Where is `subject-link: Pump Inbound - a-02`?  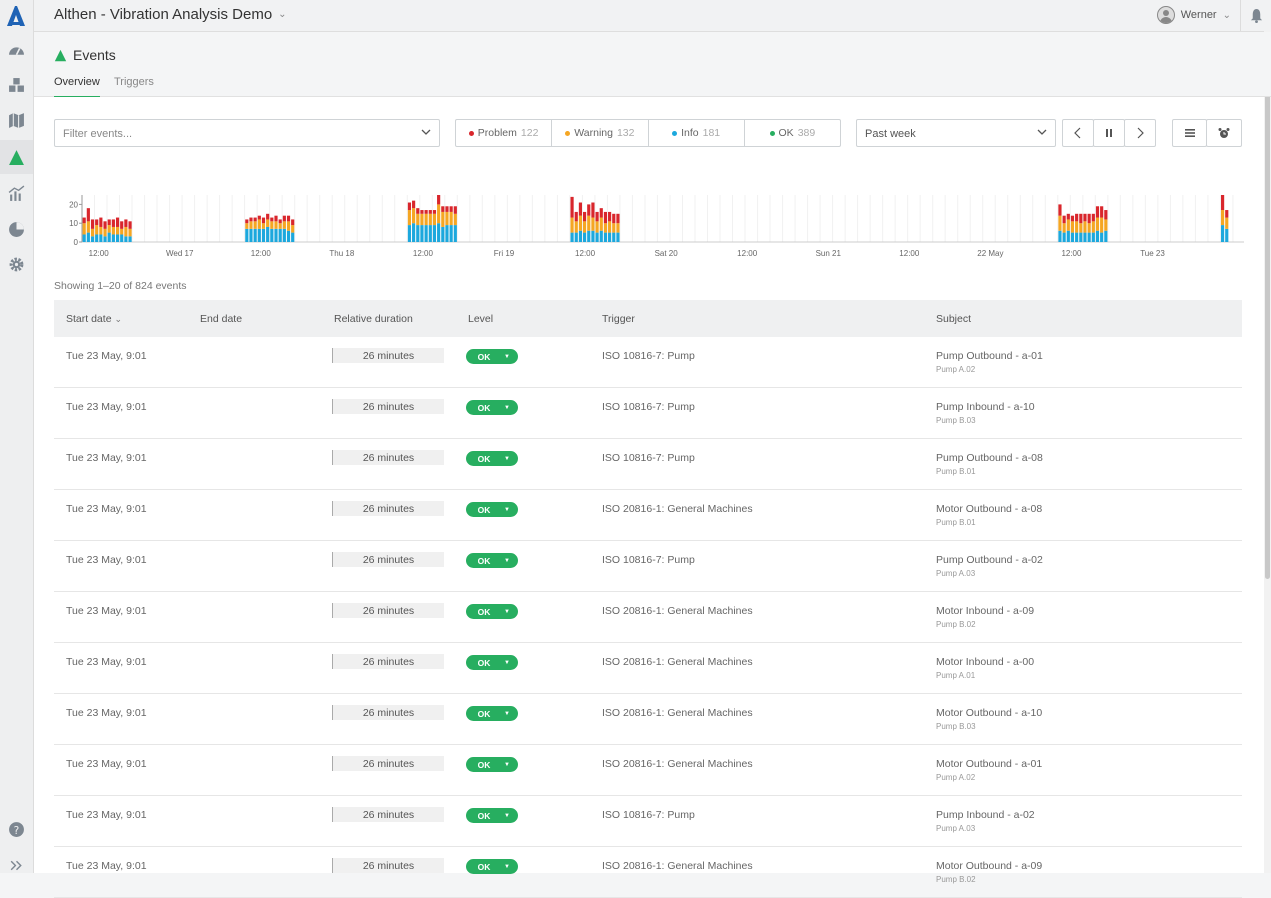
subject-link: Pump Inbound - a-02 is located at coordinates (985, 815).